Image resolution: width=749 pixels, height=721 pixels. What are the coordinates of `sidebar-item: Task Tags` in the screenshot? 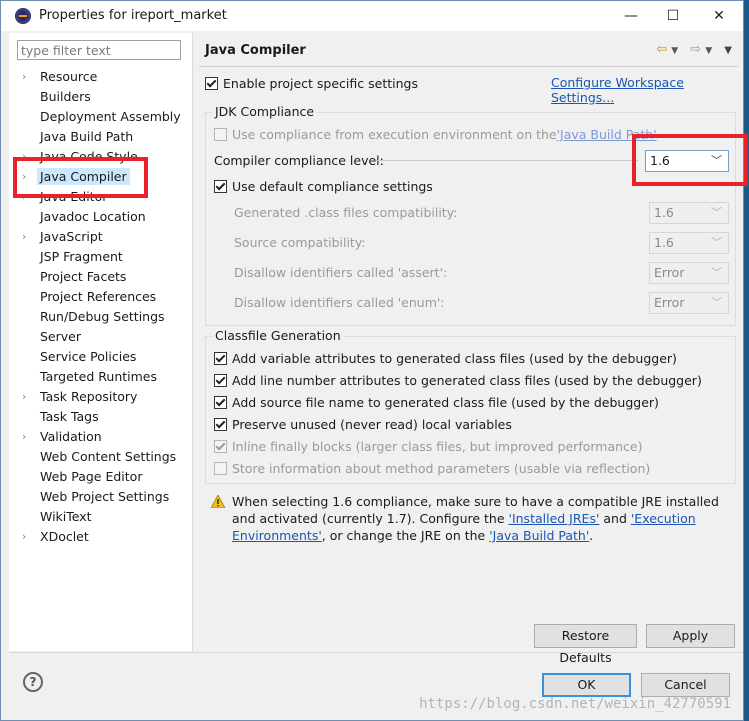 It's located at (100, 417).